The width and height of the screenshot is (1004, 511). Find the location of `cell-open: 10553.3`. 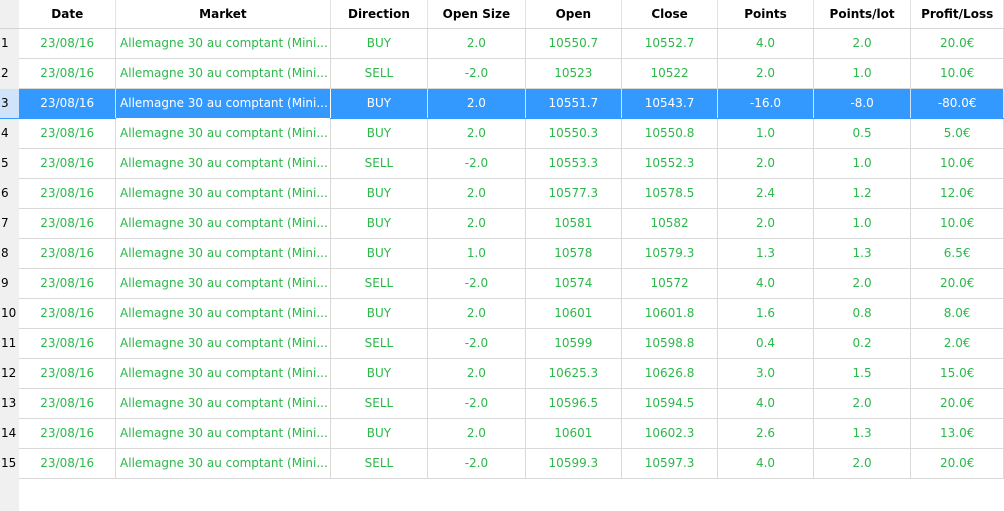

cell-open: 10553.3 is located at coordinates (573, 163).